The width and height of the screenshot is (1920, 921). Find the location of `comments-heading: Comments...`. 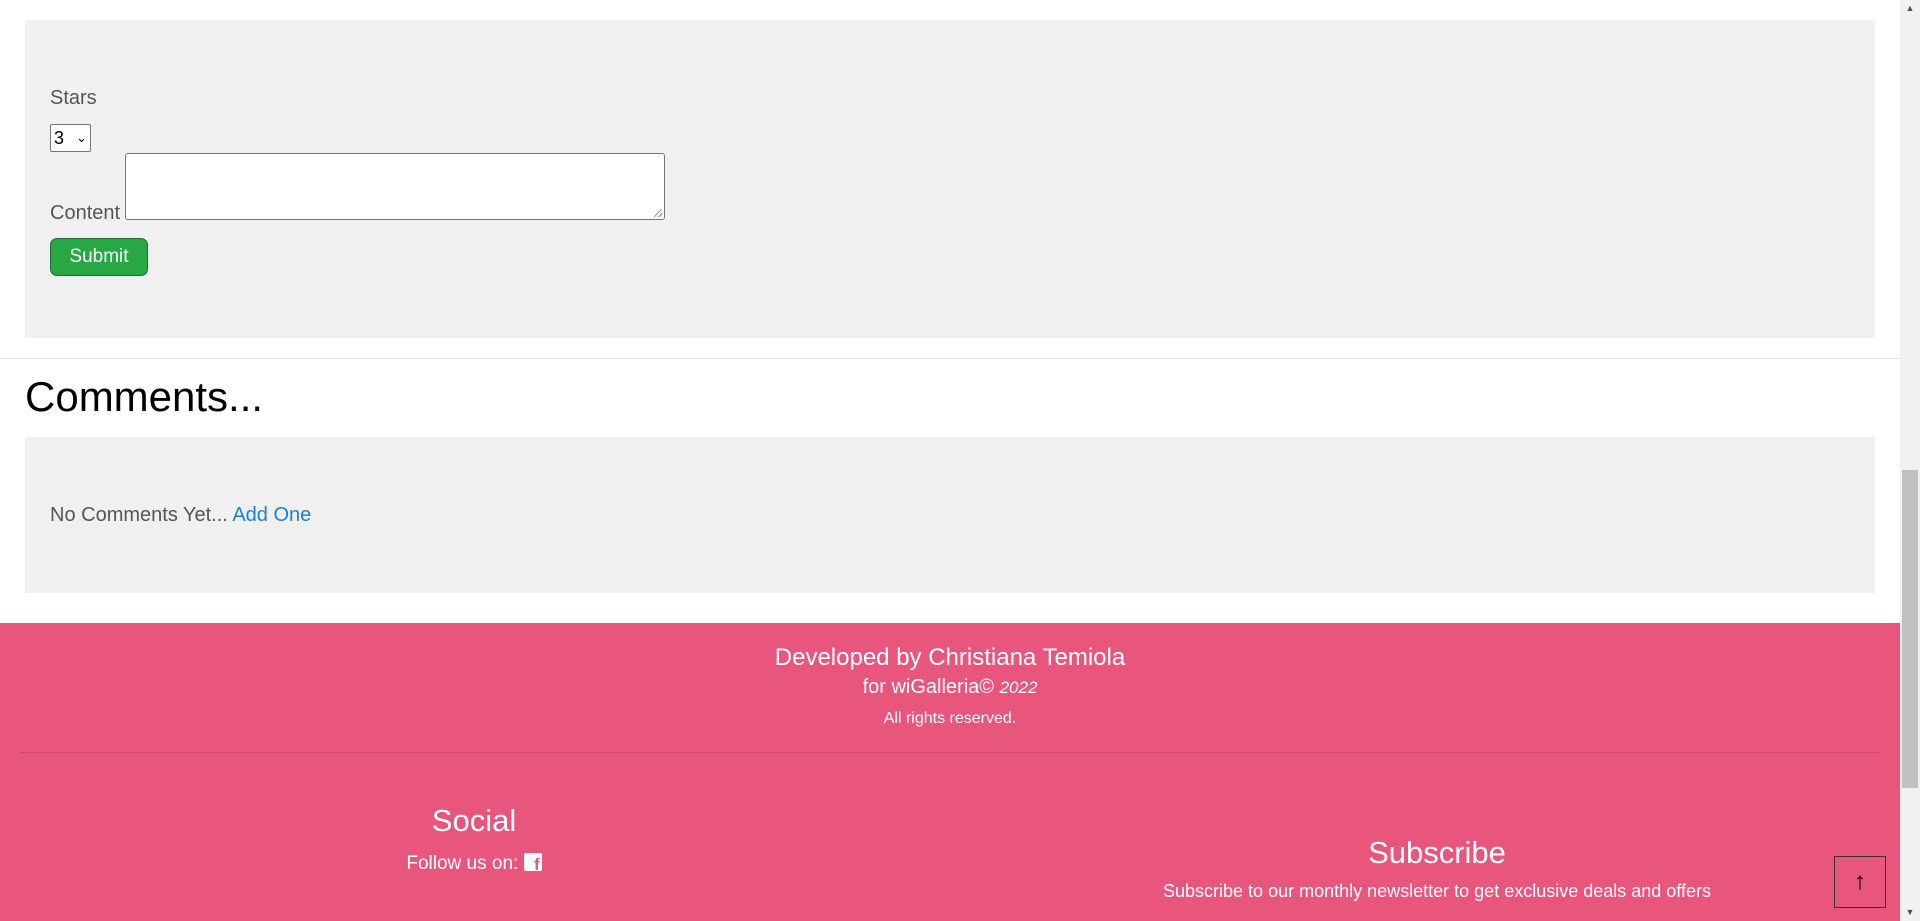

comments-heading: Comments... is located at coordinates (144, 396).